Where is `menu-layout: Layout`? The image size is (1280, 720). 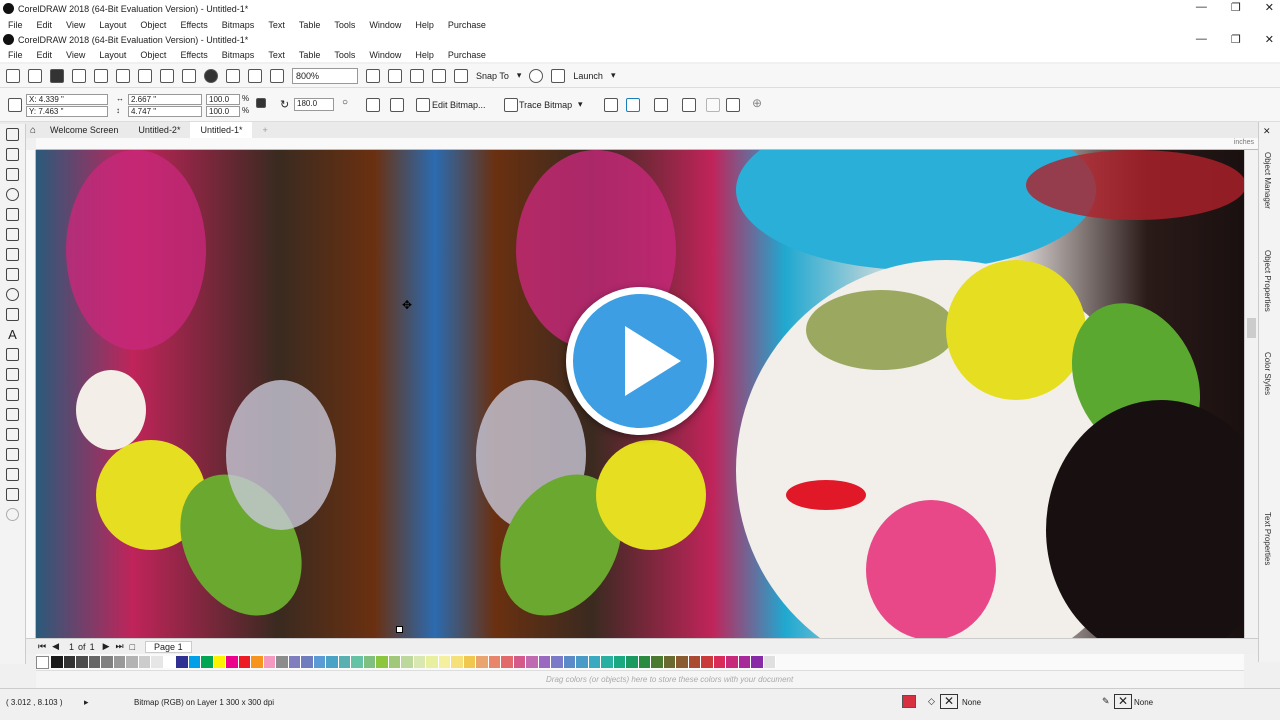
menu-layout: Layout is located at coordinates (112, 55).